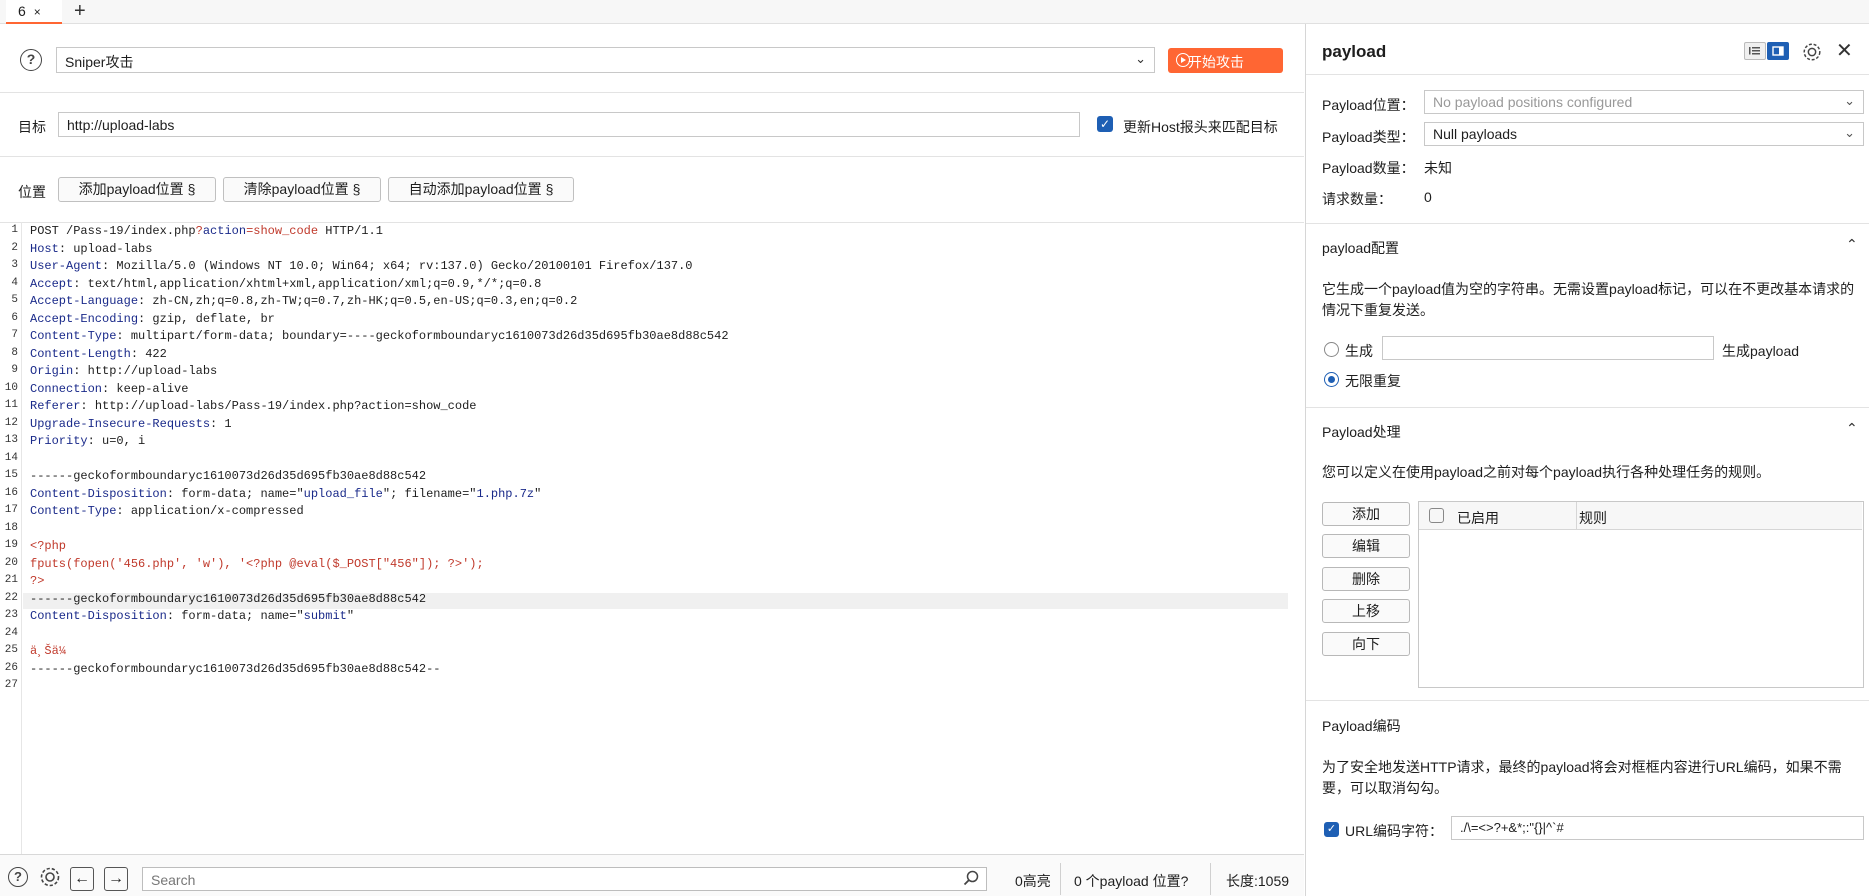  What do you see at coordinates (152, 318) in the screenshot?
I see `code-line: Accept-Encoding: gzip, deflate, br` at bounding box center [152, 318].